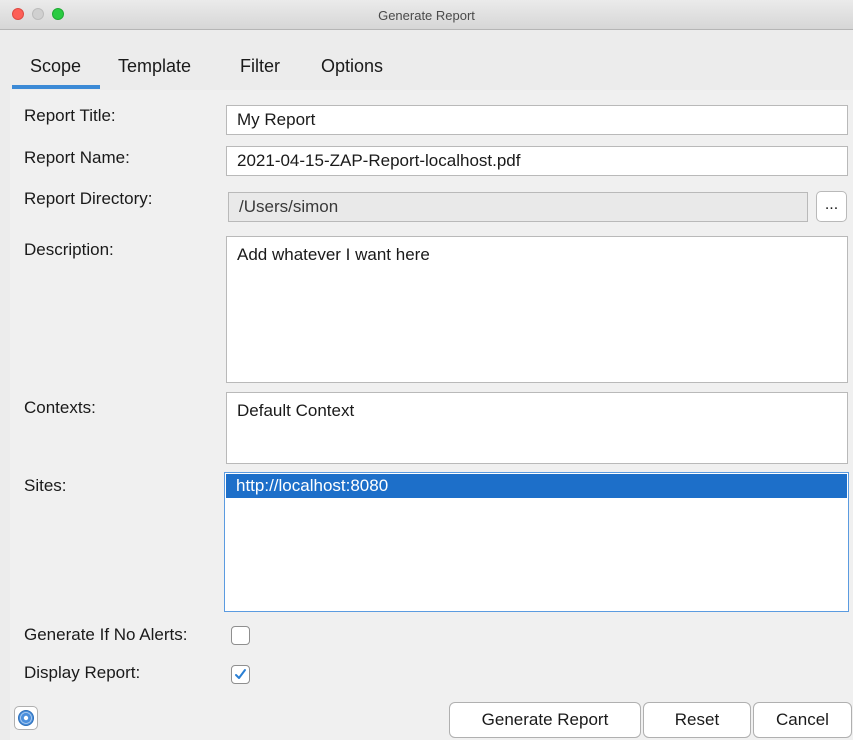 The height and width of the screenshot is (740, 853). I want to click on contexts-list: Default Context, so click(537, 428).